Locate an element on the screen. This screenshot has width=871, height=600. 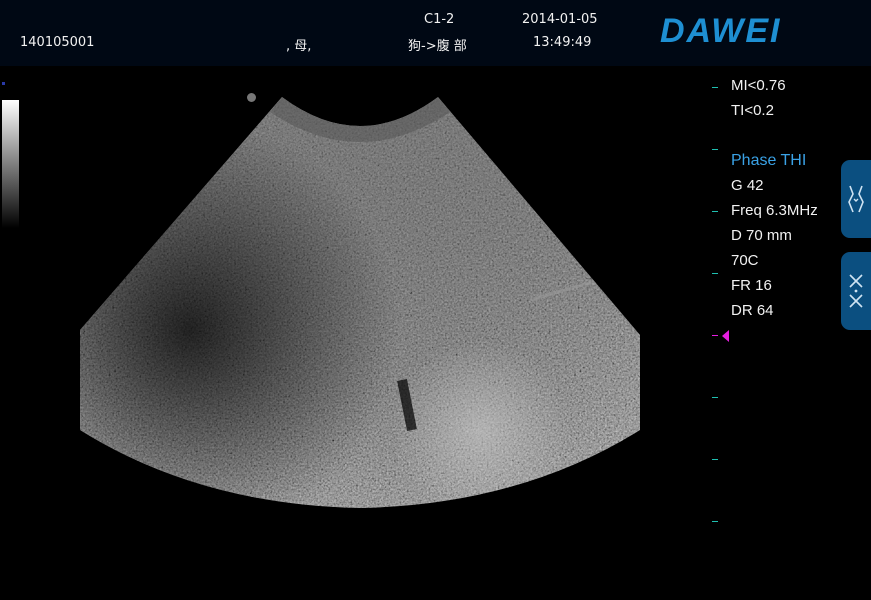
orientation-mark is located at coordinates (3, 83).